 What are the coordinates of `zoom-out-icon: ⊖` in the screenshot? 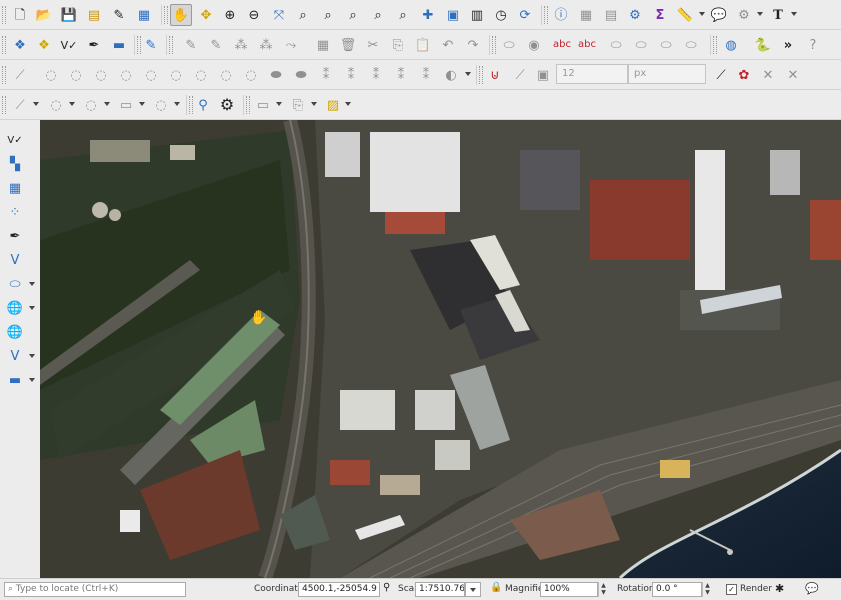 It's located at (254, 15).